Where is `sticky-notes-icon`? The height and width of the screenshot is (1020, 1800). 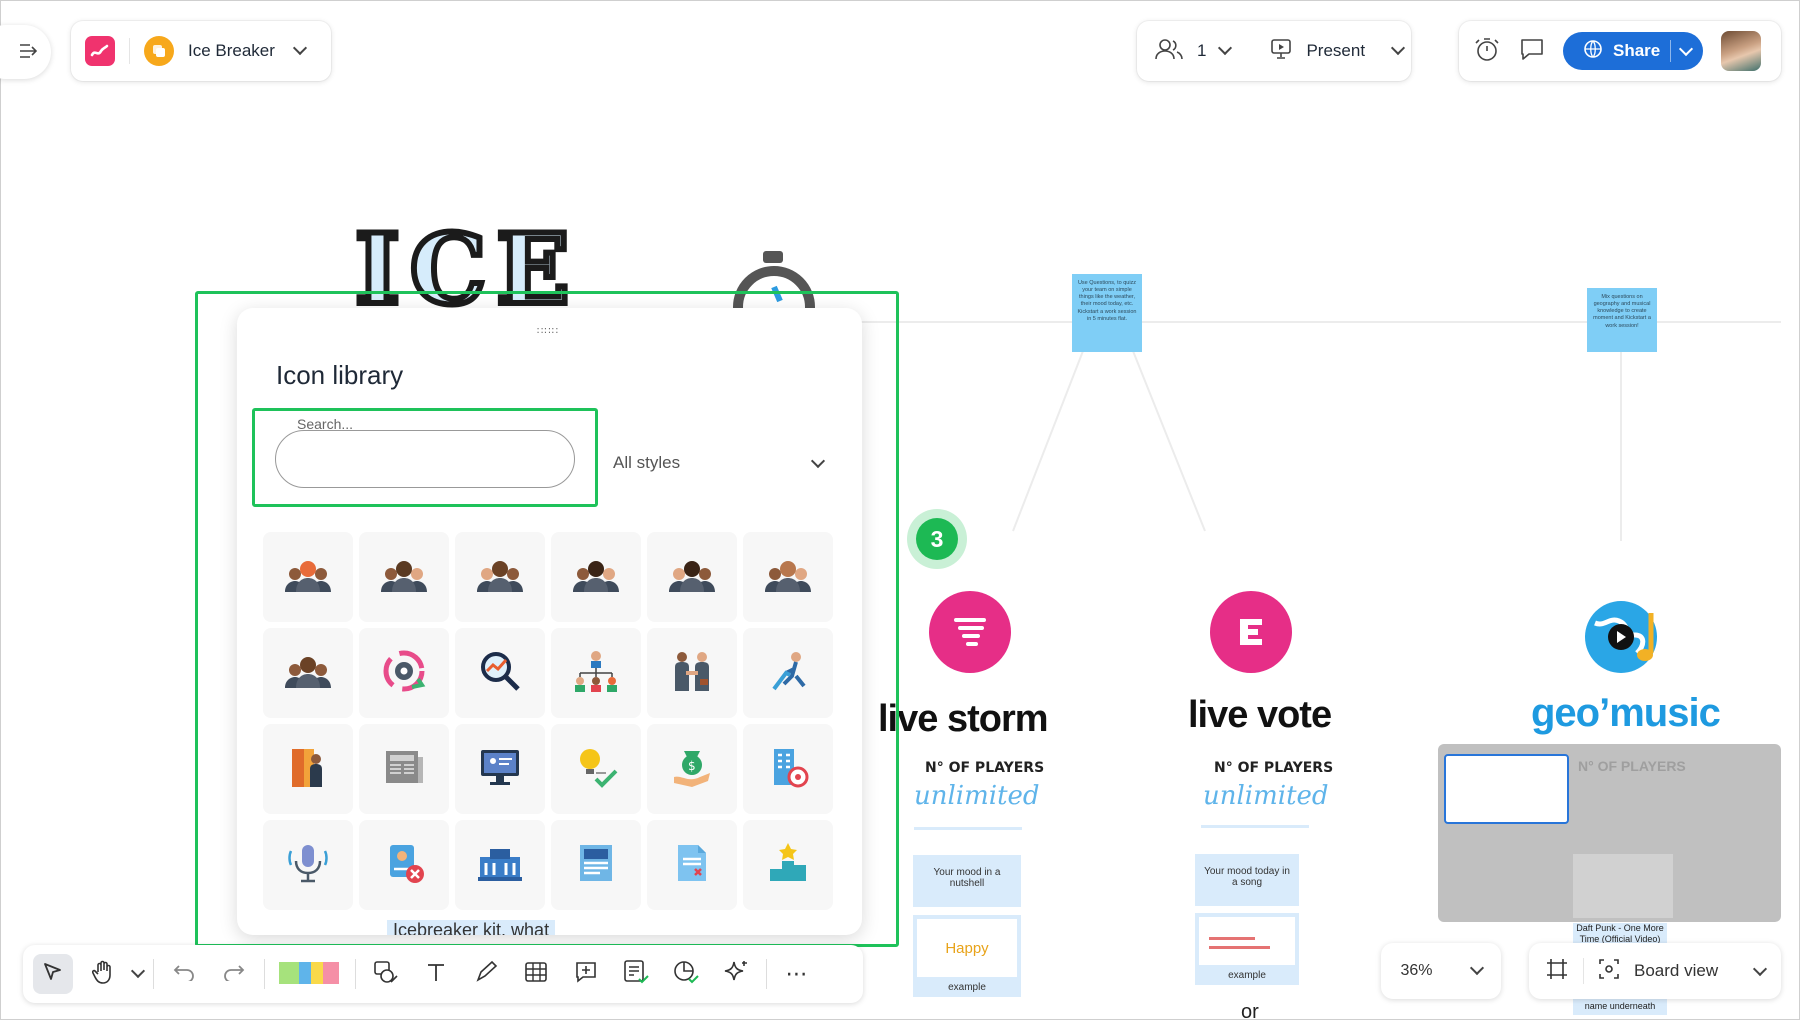 sticky-notes-icon is located at coordinates (310, 974).